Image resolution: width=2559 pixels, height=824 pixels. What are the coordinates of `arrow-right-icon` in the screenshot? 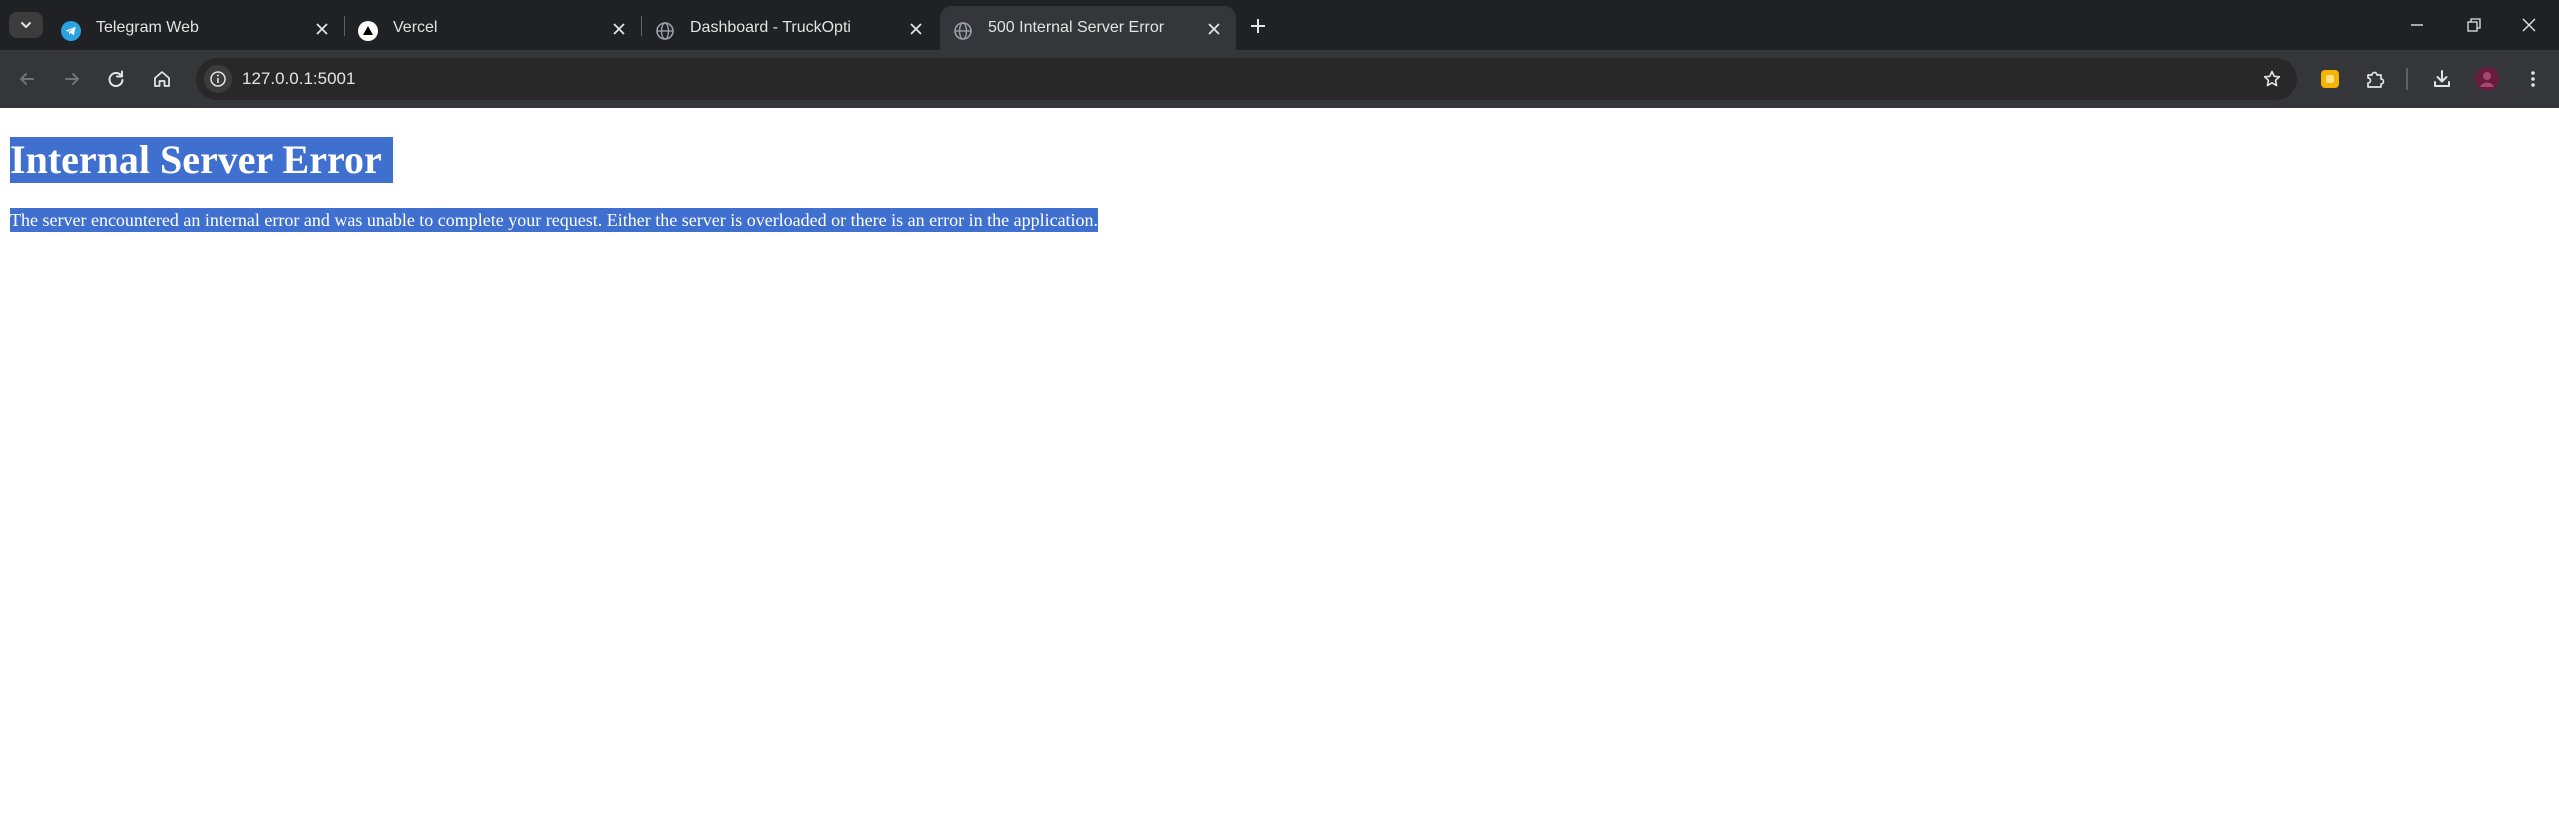 It's located at (72, 79).